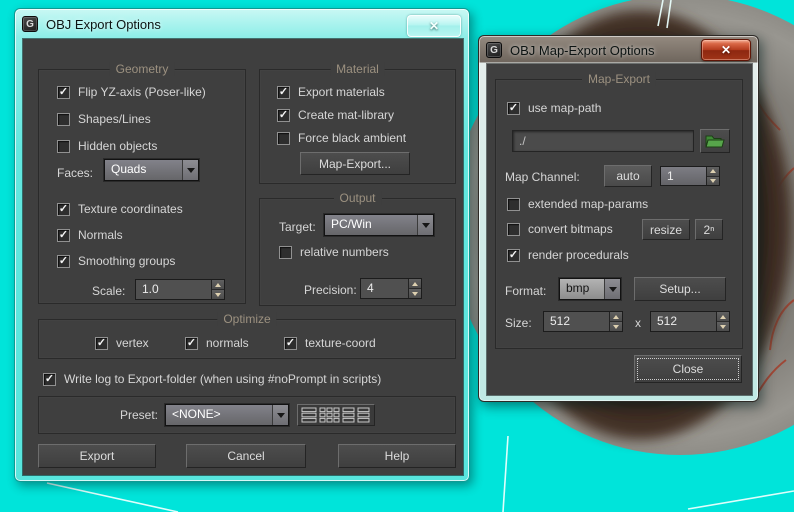  What do you see at coordinates (690, 321) in the screenshot?
I see `size-height-spinner: 512` at bounding box center [690, 321].